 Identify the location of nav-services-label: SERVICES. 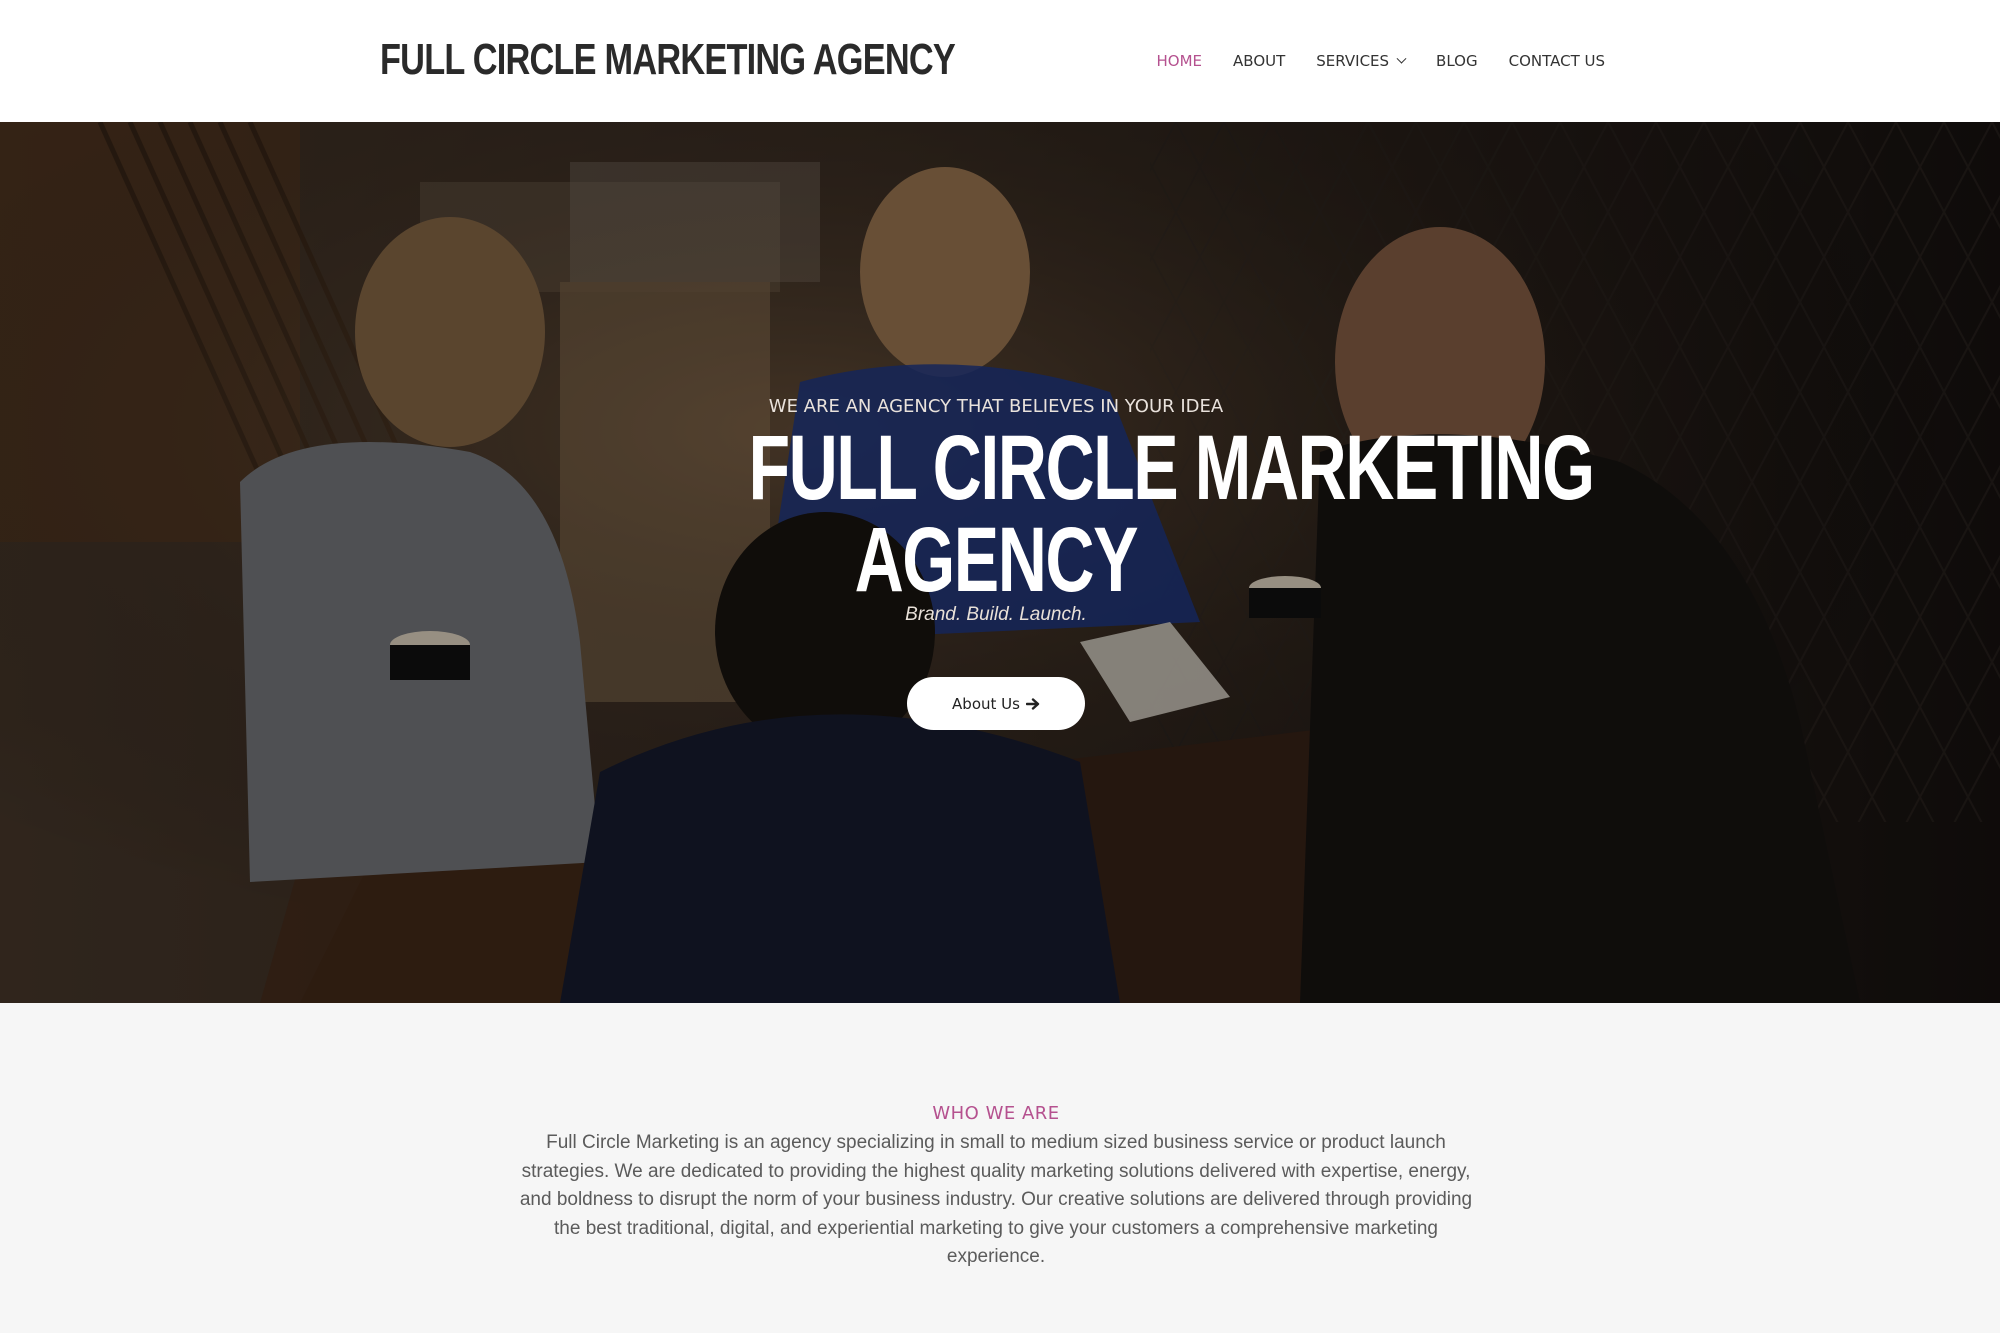
(1353, 61).